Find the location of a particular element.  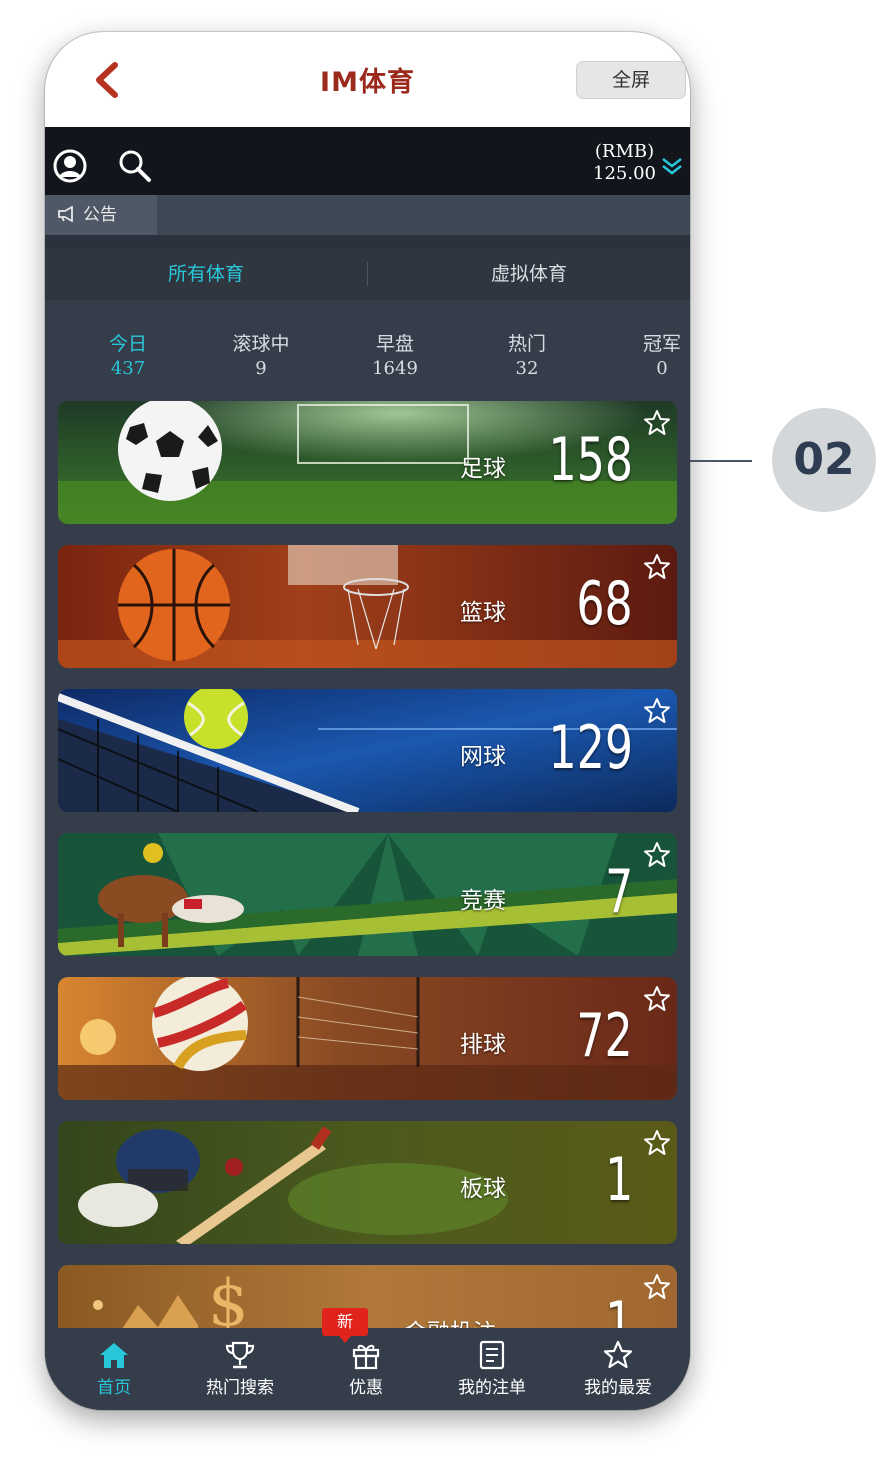

sport-card-racing: 竞赛 7 is located at coordinates (367, 894).